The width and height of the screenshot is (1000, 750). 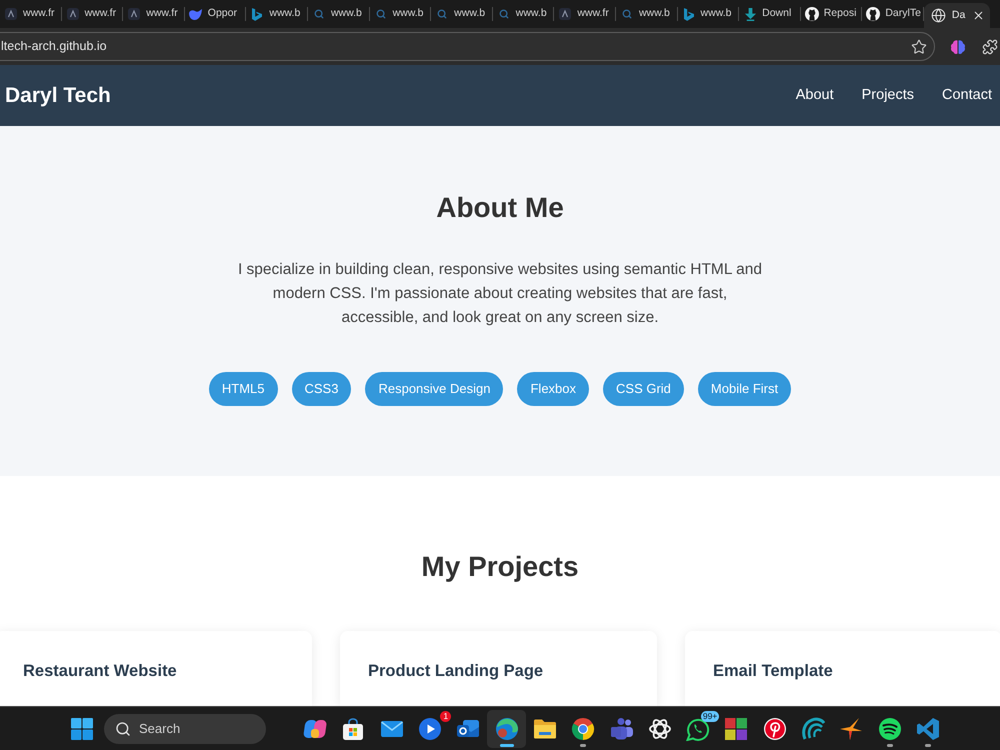 What do you see at coordinates (736, 728) in the screenshot?
I see `tiles-icon` at bounding box center [736, 728].